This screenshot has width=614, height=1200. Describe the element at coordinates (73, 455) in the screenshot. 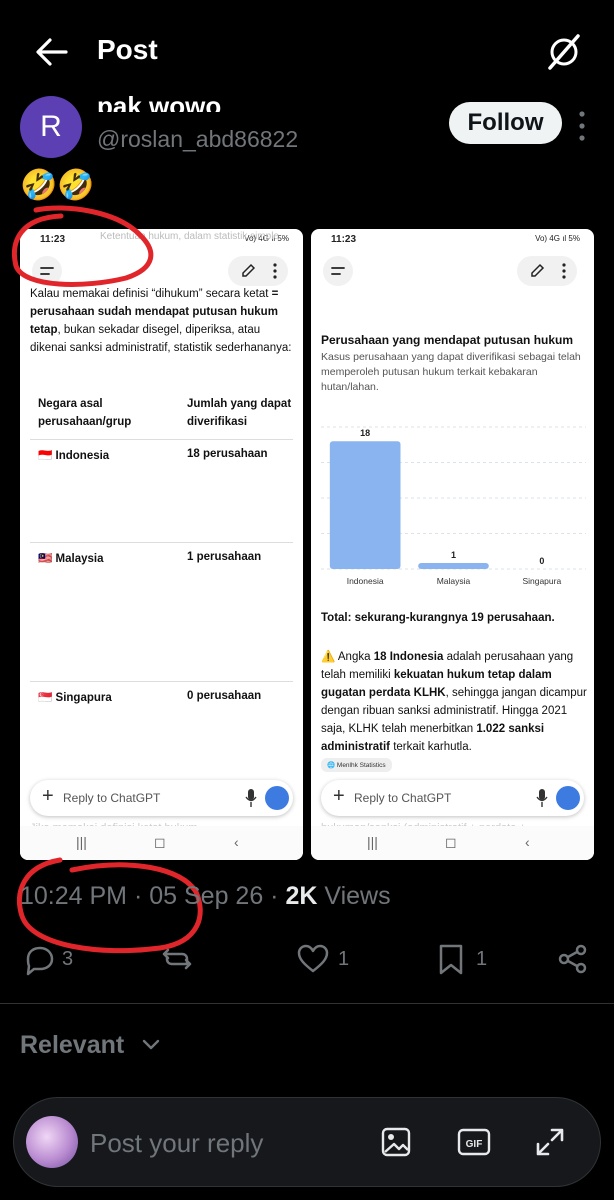

I see `table-cell-country: 🇮🇩 Indonesia` at that location.